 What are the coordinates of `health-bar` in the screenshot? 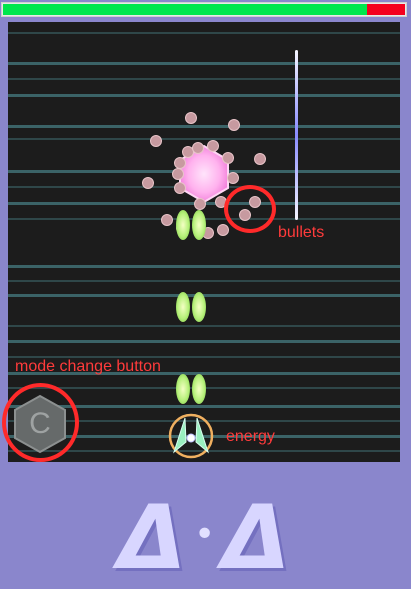 It's located at (204, 9).